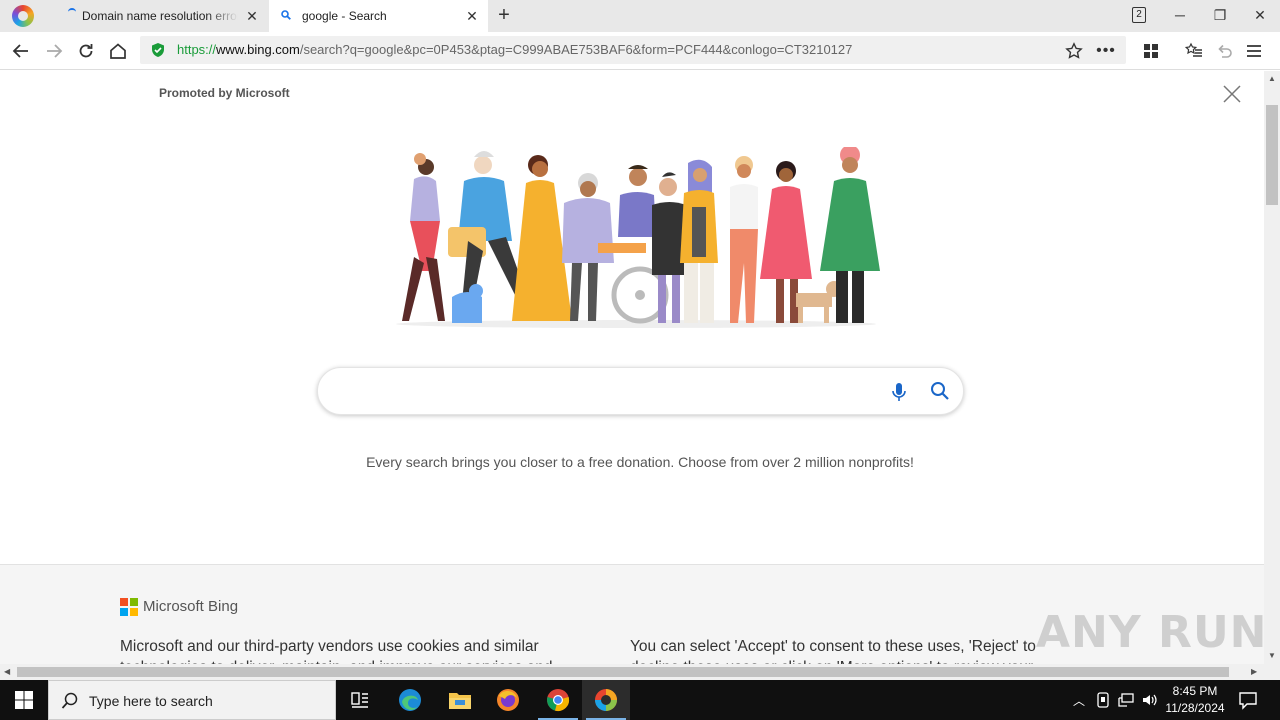 The height and width of the screenshot is (720, 1280). I want to click on scroll-down-icon: ▼, so click(1272, 655).